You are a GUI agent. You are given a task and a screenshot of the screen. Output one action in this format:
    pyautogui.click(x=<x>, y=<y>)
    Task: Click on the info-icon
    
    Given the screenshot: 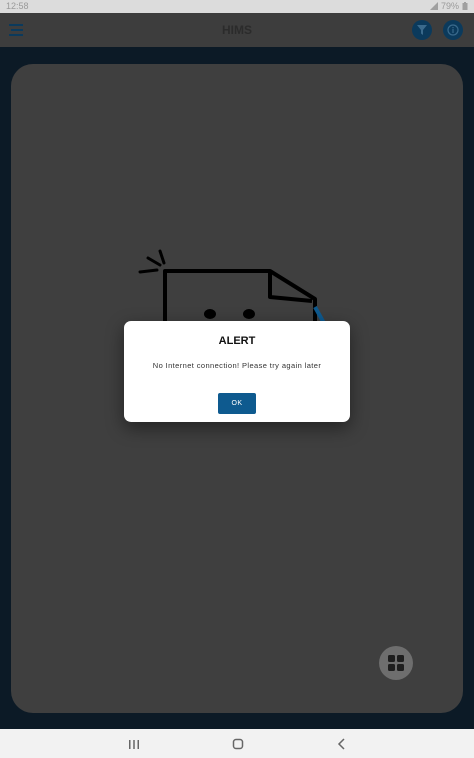 What is the action you would take?
    pyautogui.click(x=453, y=30)
    